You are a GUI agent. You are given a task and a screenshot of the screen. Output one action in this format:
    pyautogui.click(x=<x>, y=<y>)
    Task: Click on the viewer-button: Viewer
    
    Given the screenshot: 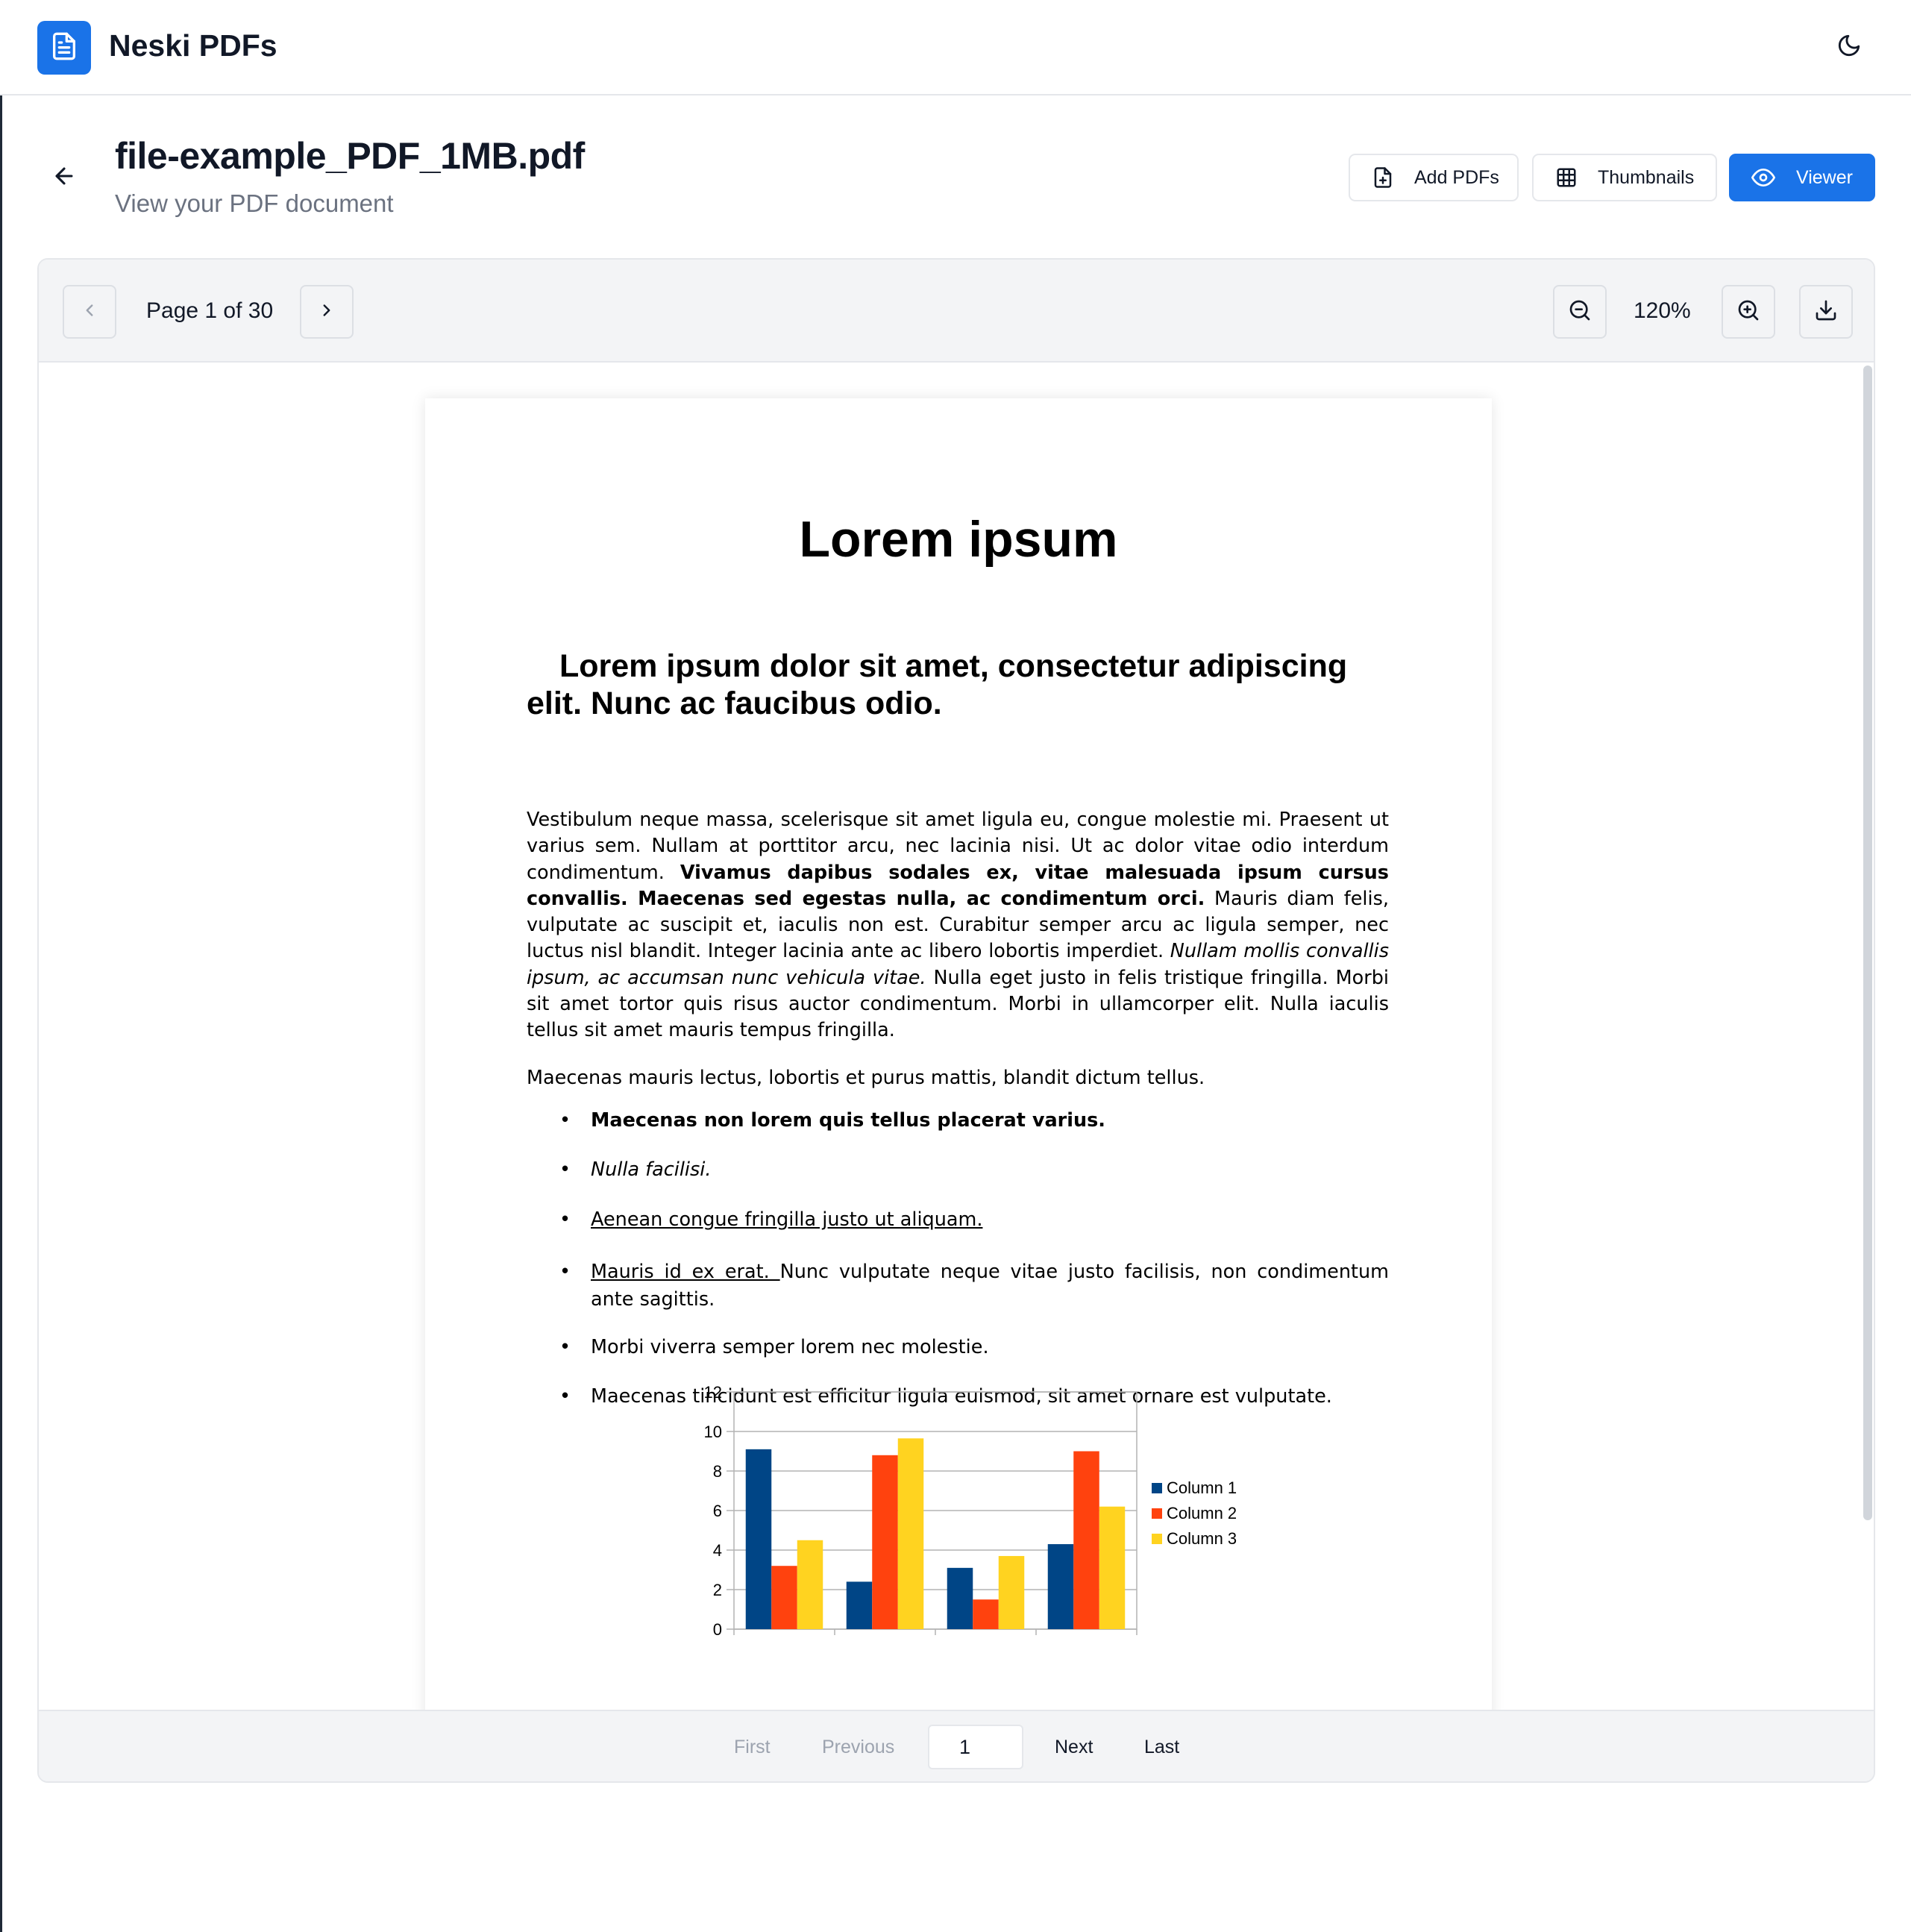 What is the action you would take?
    pyautogui.click(x=1802, y=177)
    